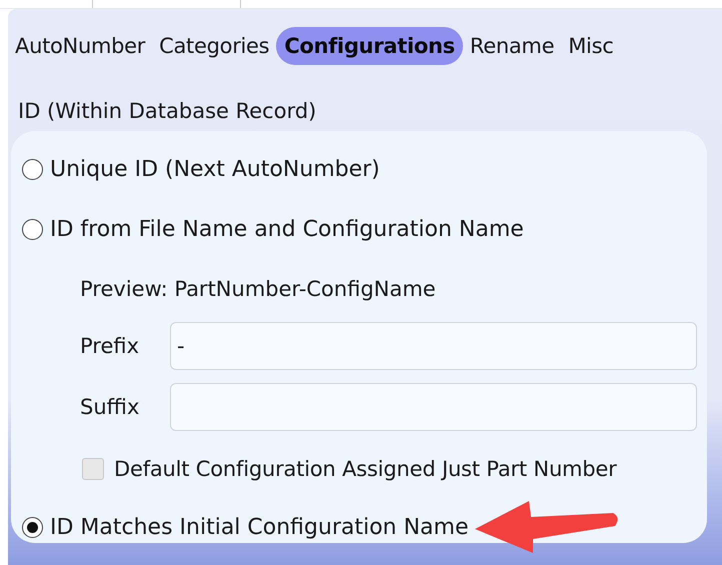 The image size is (722, 565). I want to click on tab: Configurations, so click(369, 46).